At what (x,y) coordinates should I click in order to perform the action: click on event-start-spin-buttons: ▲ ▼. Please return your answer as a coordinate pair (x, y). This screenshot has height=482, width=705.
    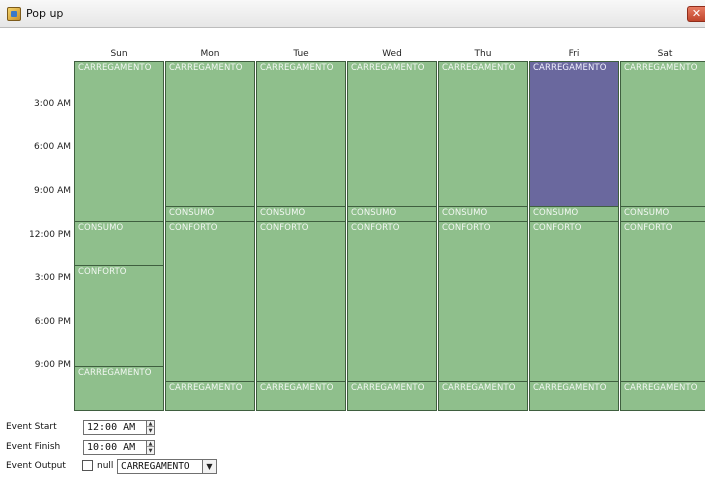
    Looking at the image, I should click on (150, 427).